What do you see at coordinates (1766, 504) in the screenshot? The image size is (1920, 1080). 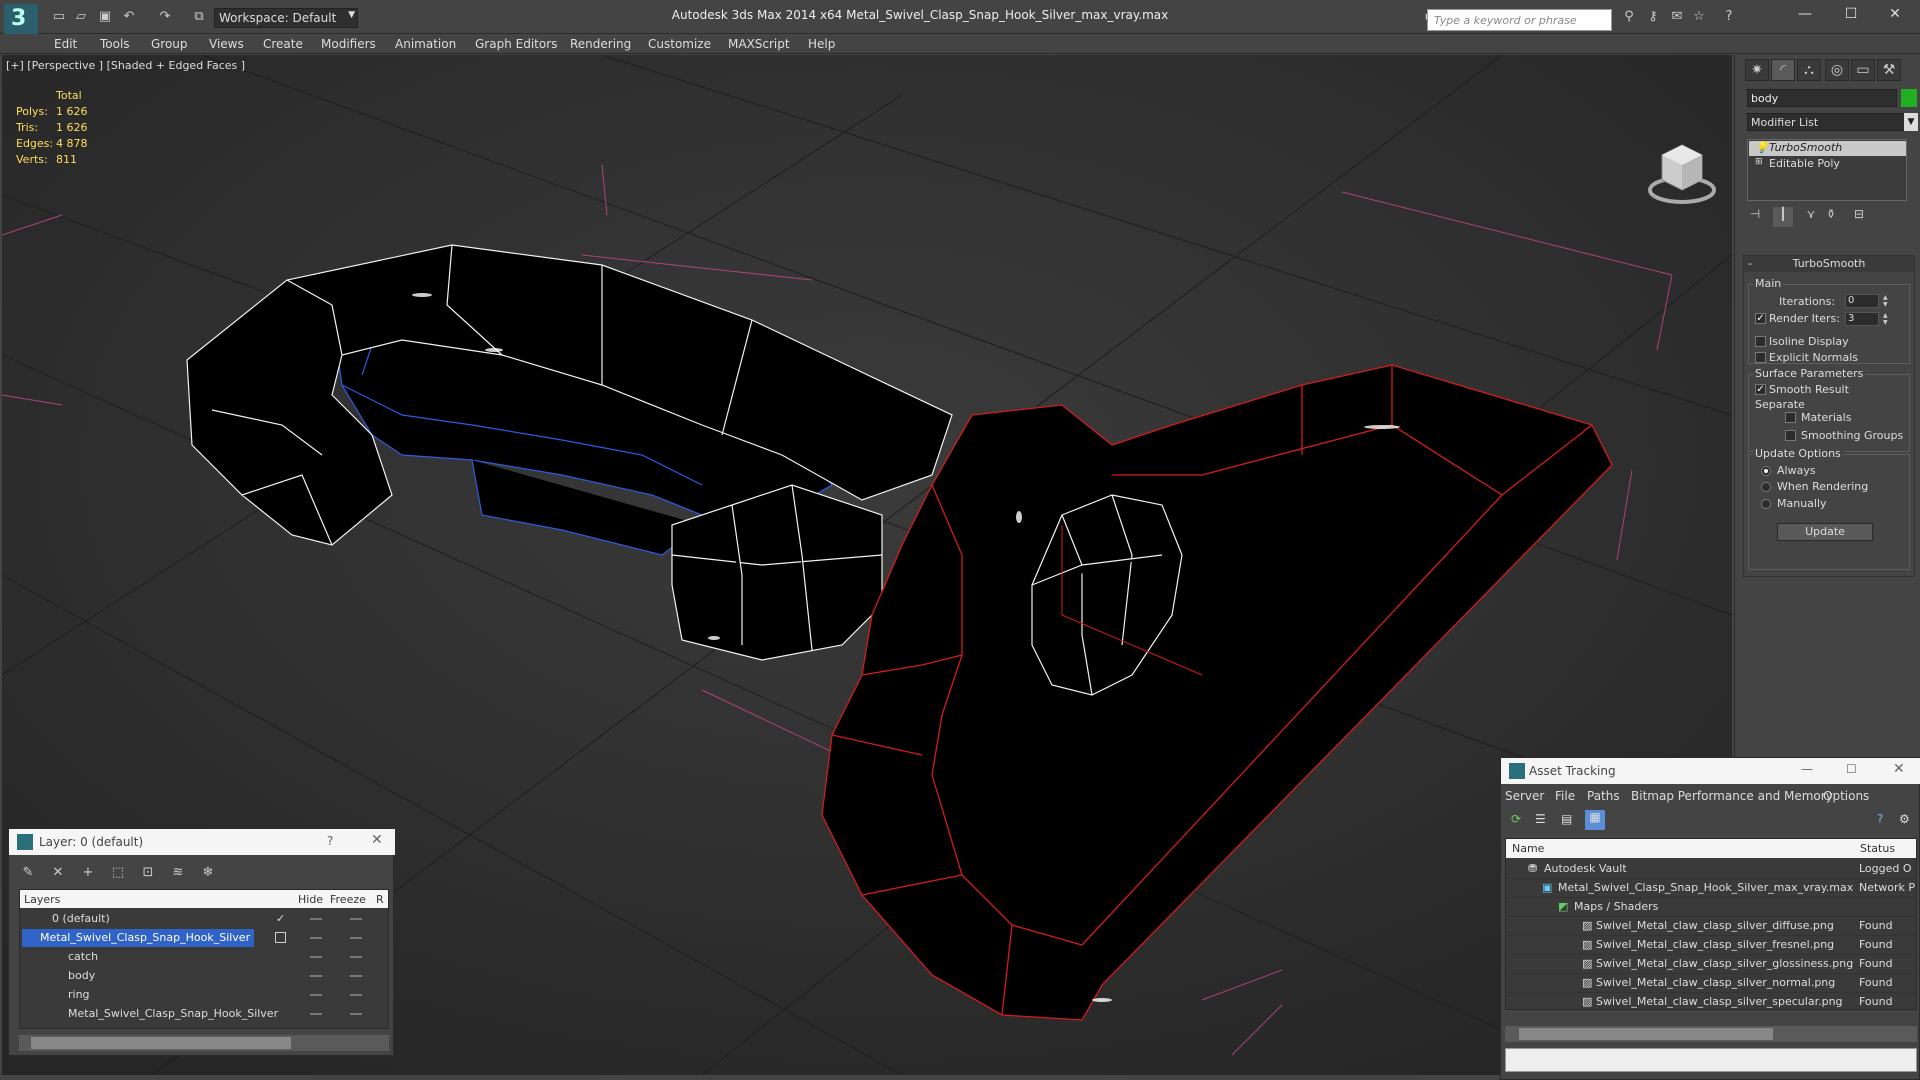 I see `manually-radio` at bounding box center [1766, 504].